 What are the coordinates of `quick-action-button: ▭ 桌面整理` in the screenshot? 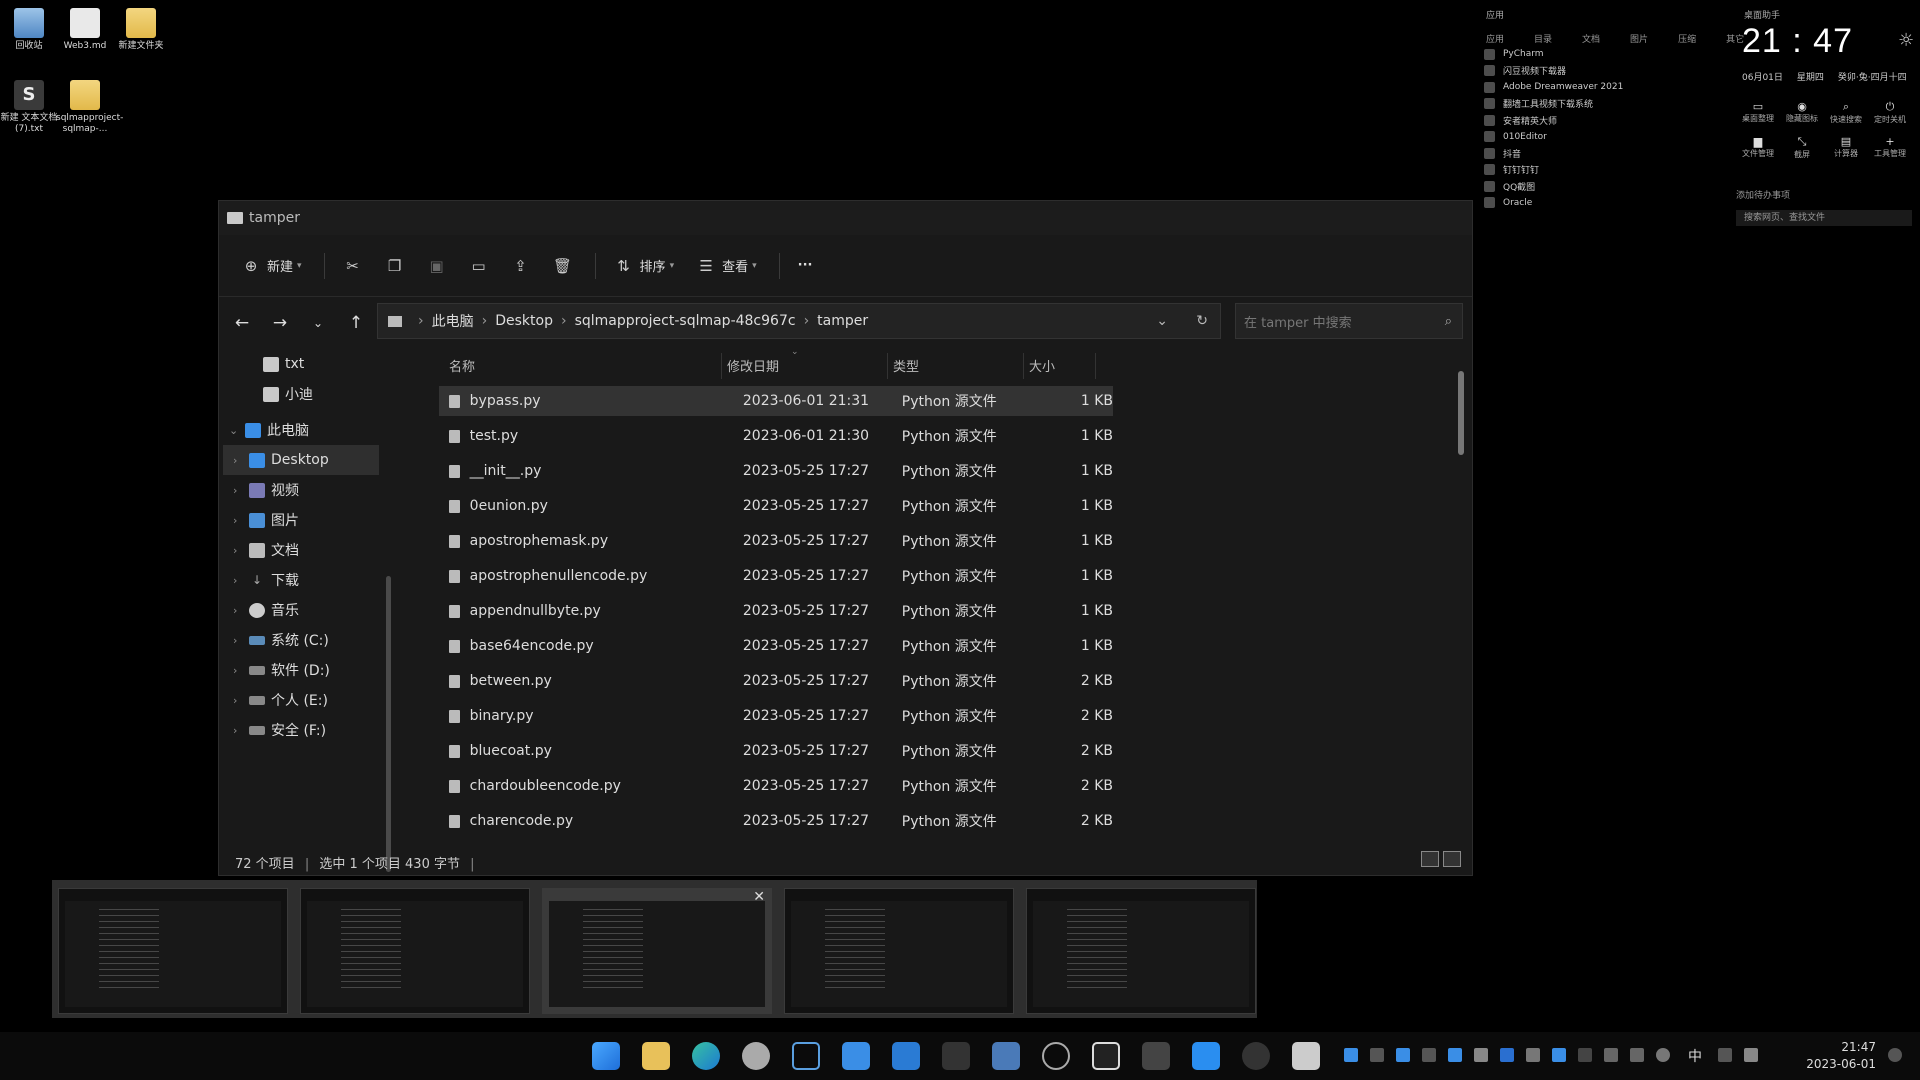 It's located at (1758, 112).